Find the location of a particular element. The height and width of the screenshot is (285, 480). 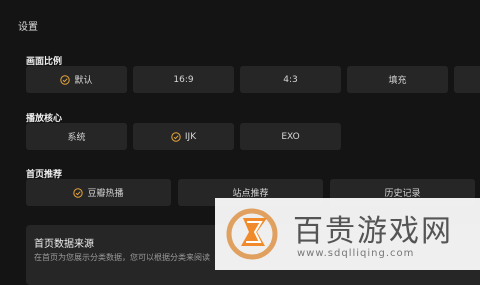

aspect-option-label: 16:9 is located at coordinates (183, 79).